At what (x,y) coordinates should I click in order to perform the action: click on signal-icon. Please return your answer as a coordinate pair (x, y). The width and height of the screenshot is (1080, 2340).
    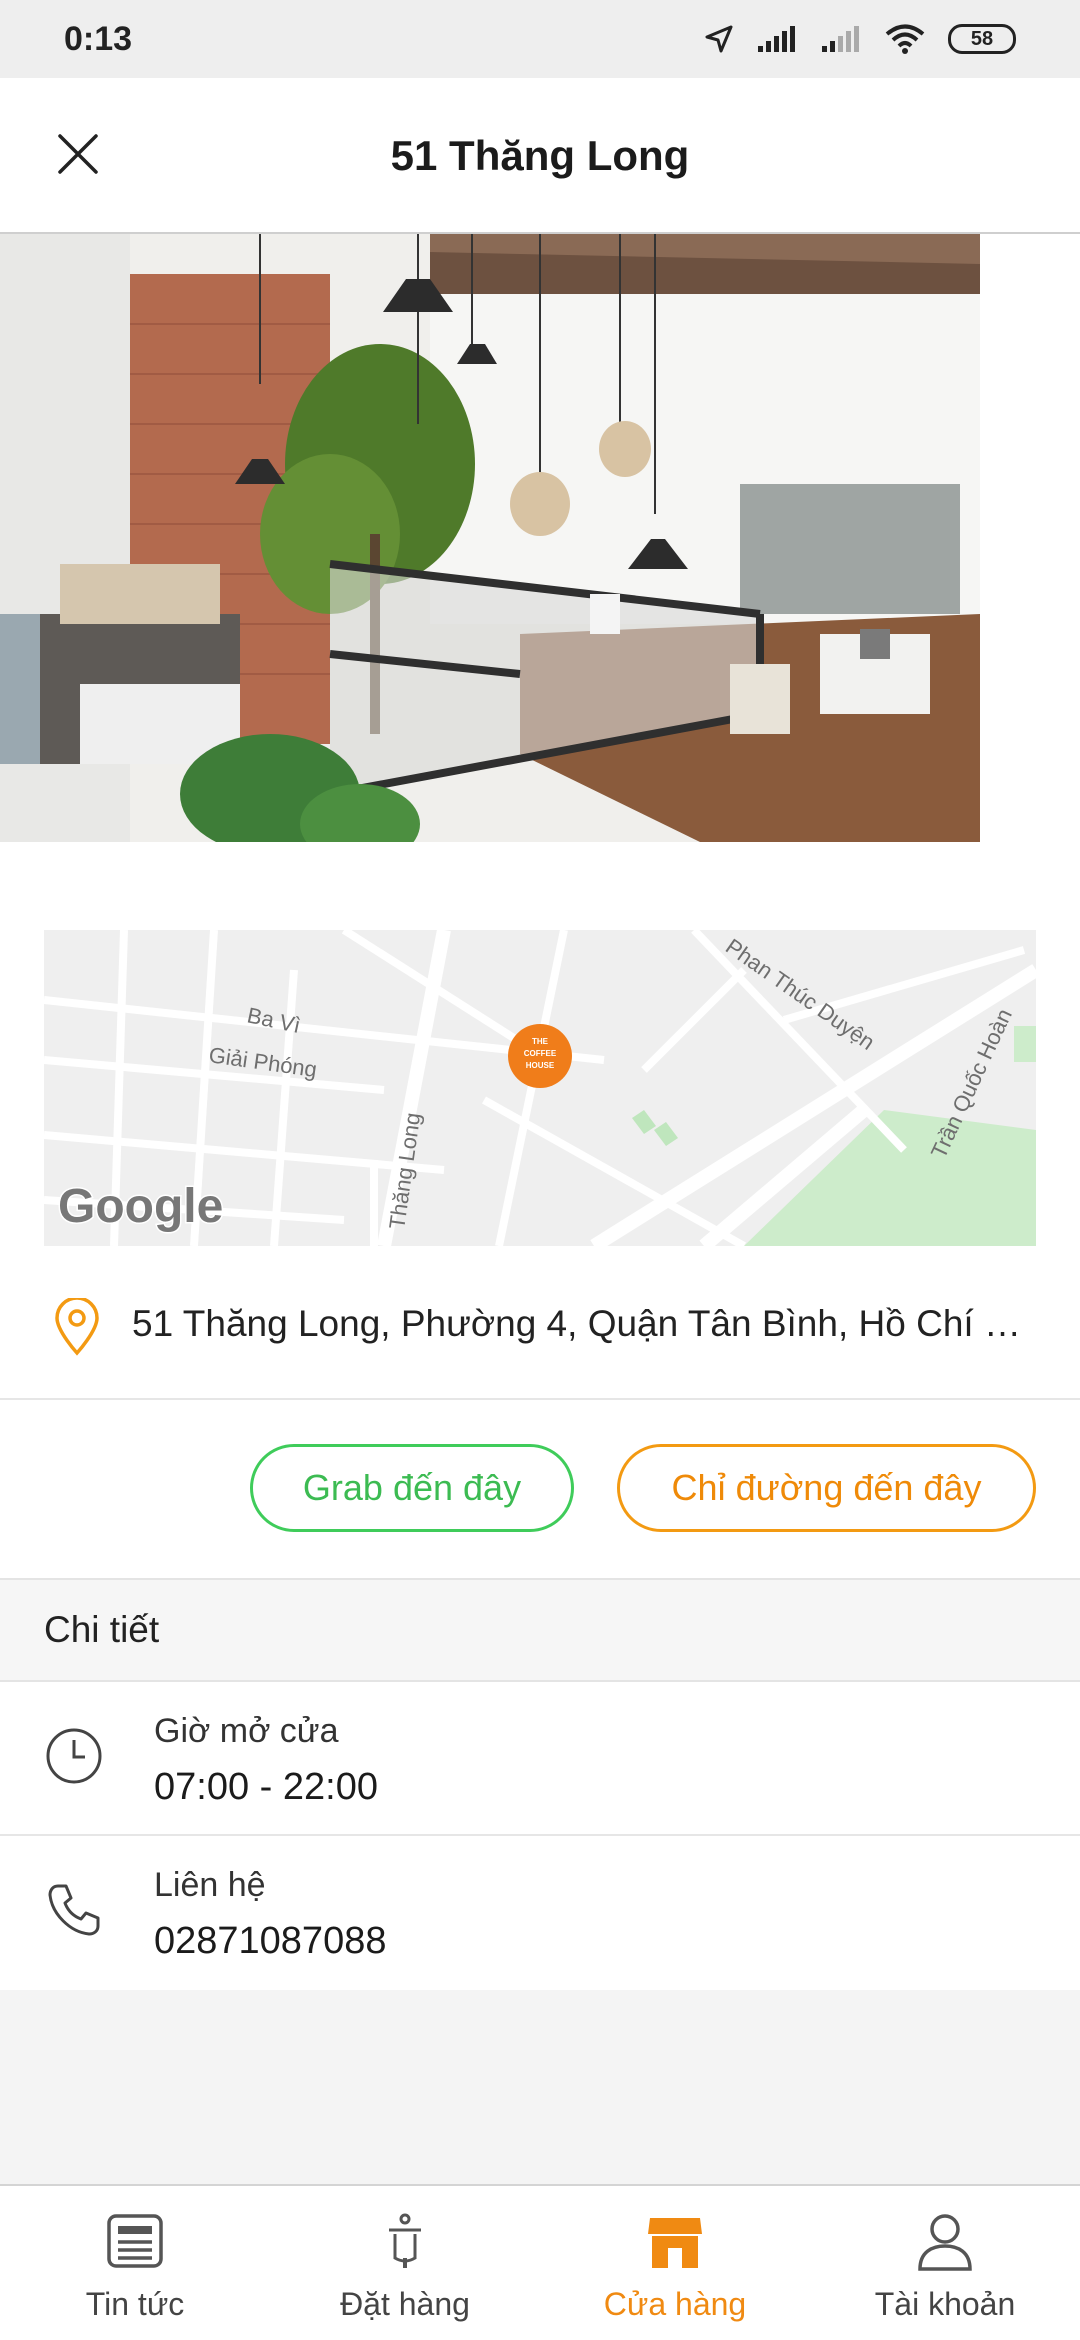
    Looking at the image, I should click on (776, 39).